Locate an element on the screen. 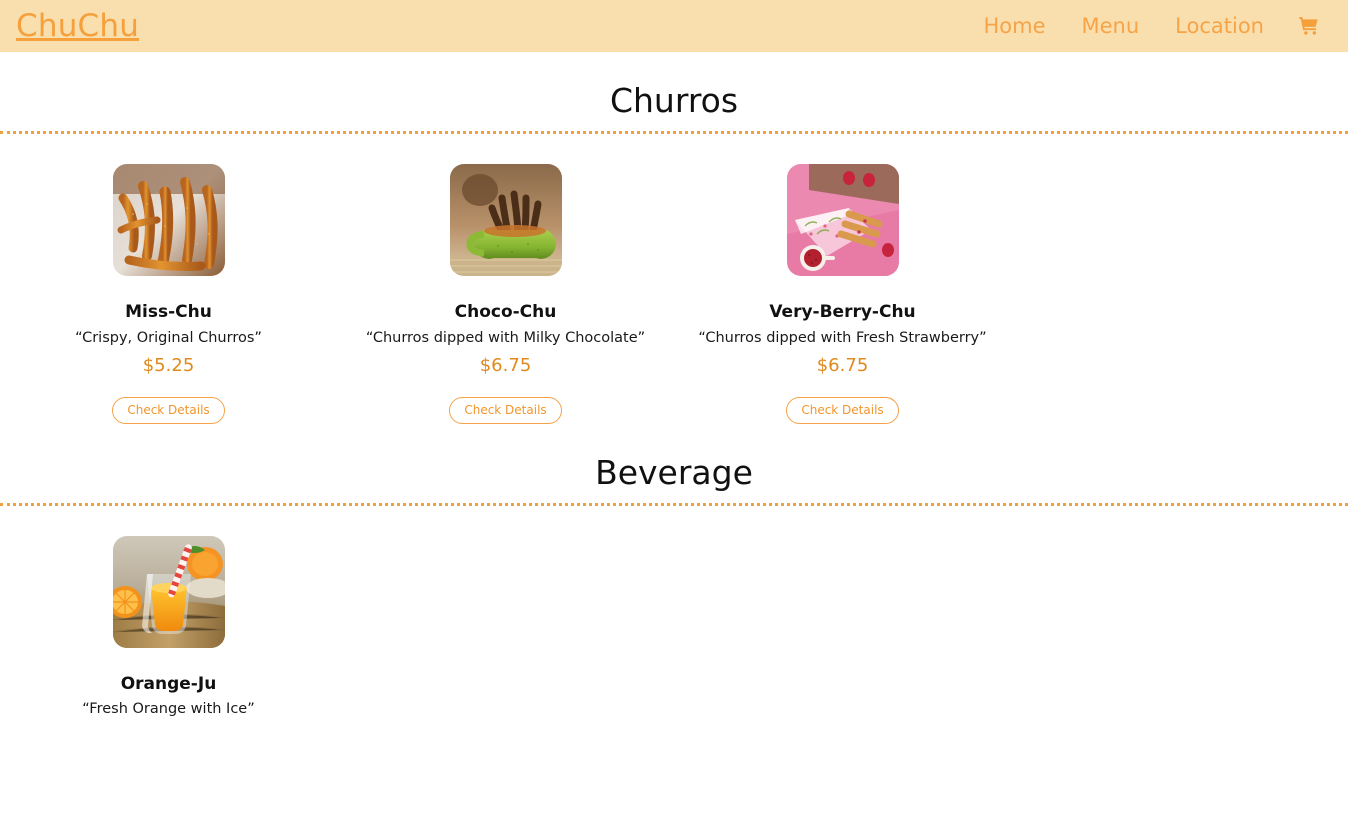  nav-label-menu: Menu is located at coordinates (1110, 25).